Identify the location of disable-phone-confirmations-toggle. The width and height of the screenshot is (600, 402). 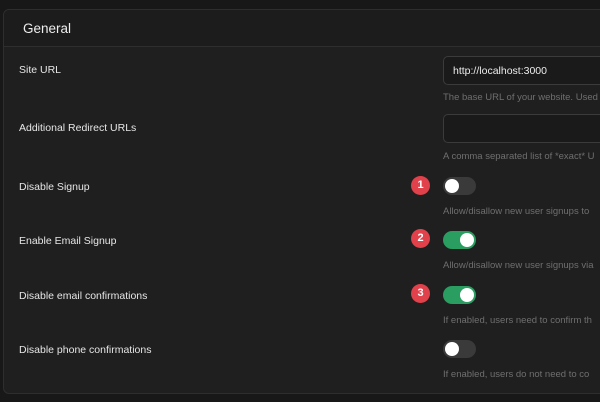
(459, 349).